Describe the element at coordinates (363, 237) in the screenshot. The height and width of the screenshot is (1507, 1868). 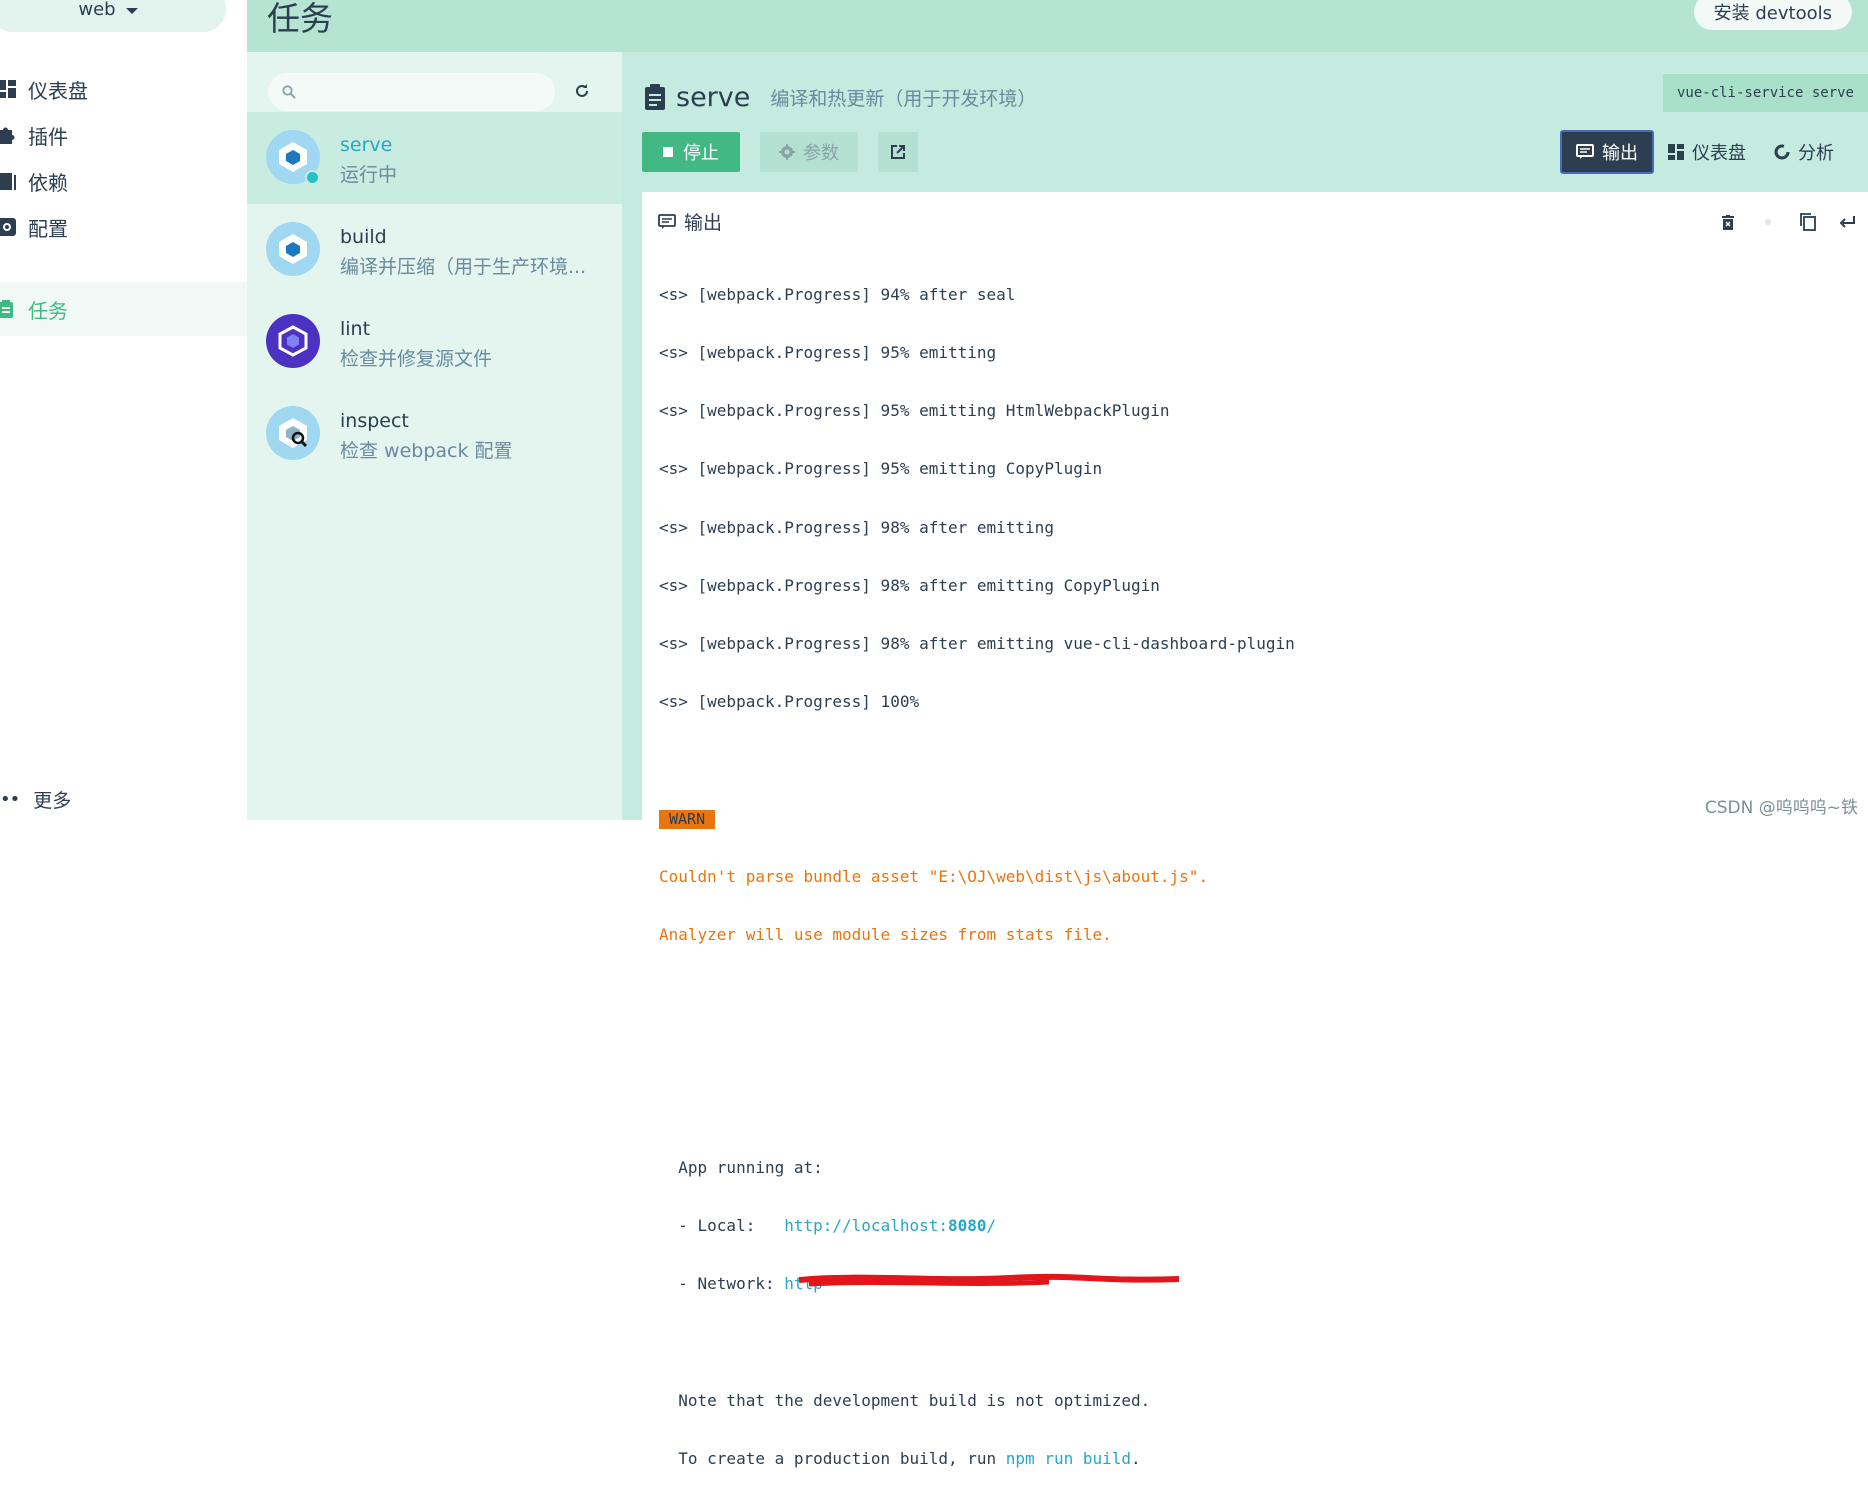
I see `task-name: build` at that location.